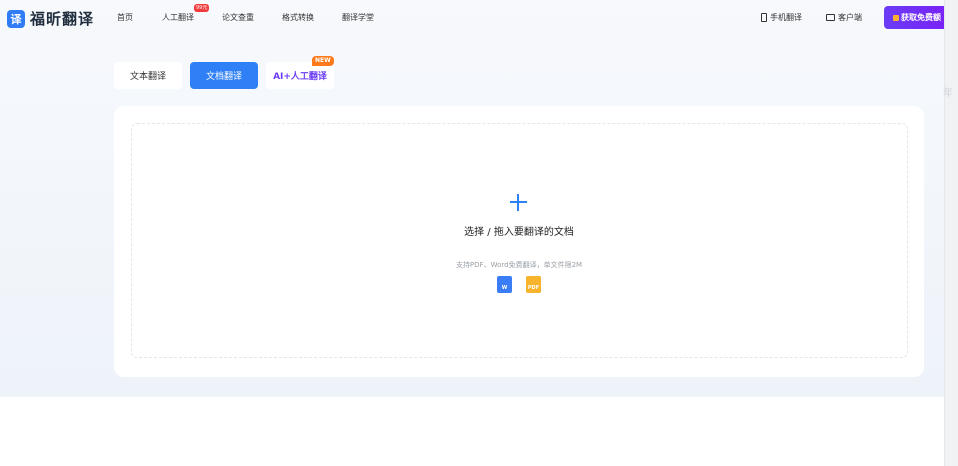 Image resolution: width=958 pixels, height=466 pixels. I want to click on tab-text-translation: 文本翻译, so click(148, 75).